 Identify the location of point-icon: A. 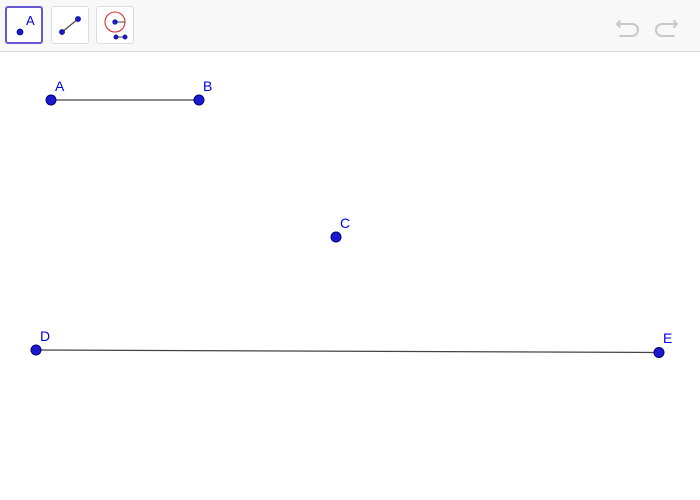
(25, 24).